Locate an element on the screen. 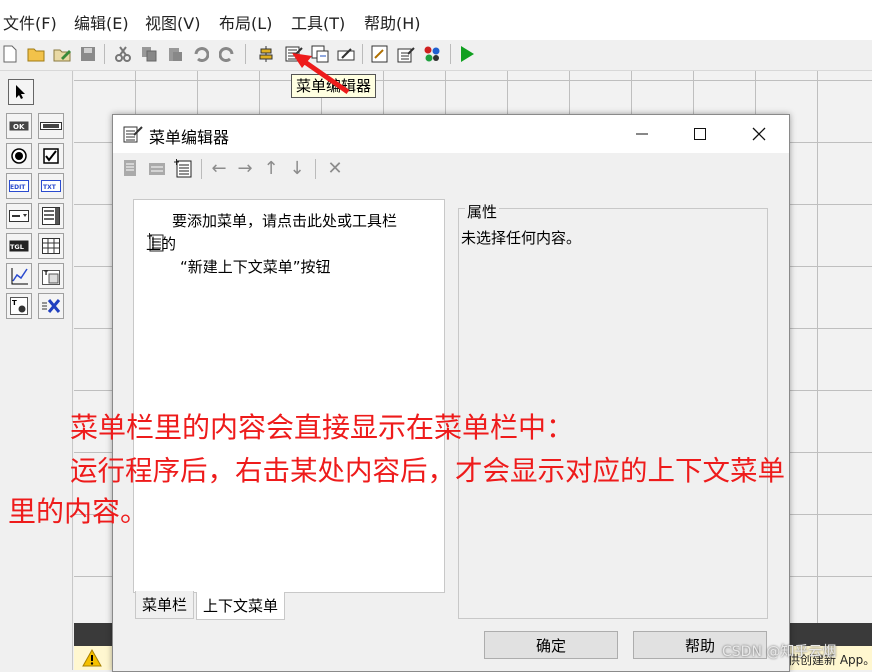 The width and height of the screenshot is (872, 672). menu-tools: 工具(T) is located at coordinates (318, 22).